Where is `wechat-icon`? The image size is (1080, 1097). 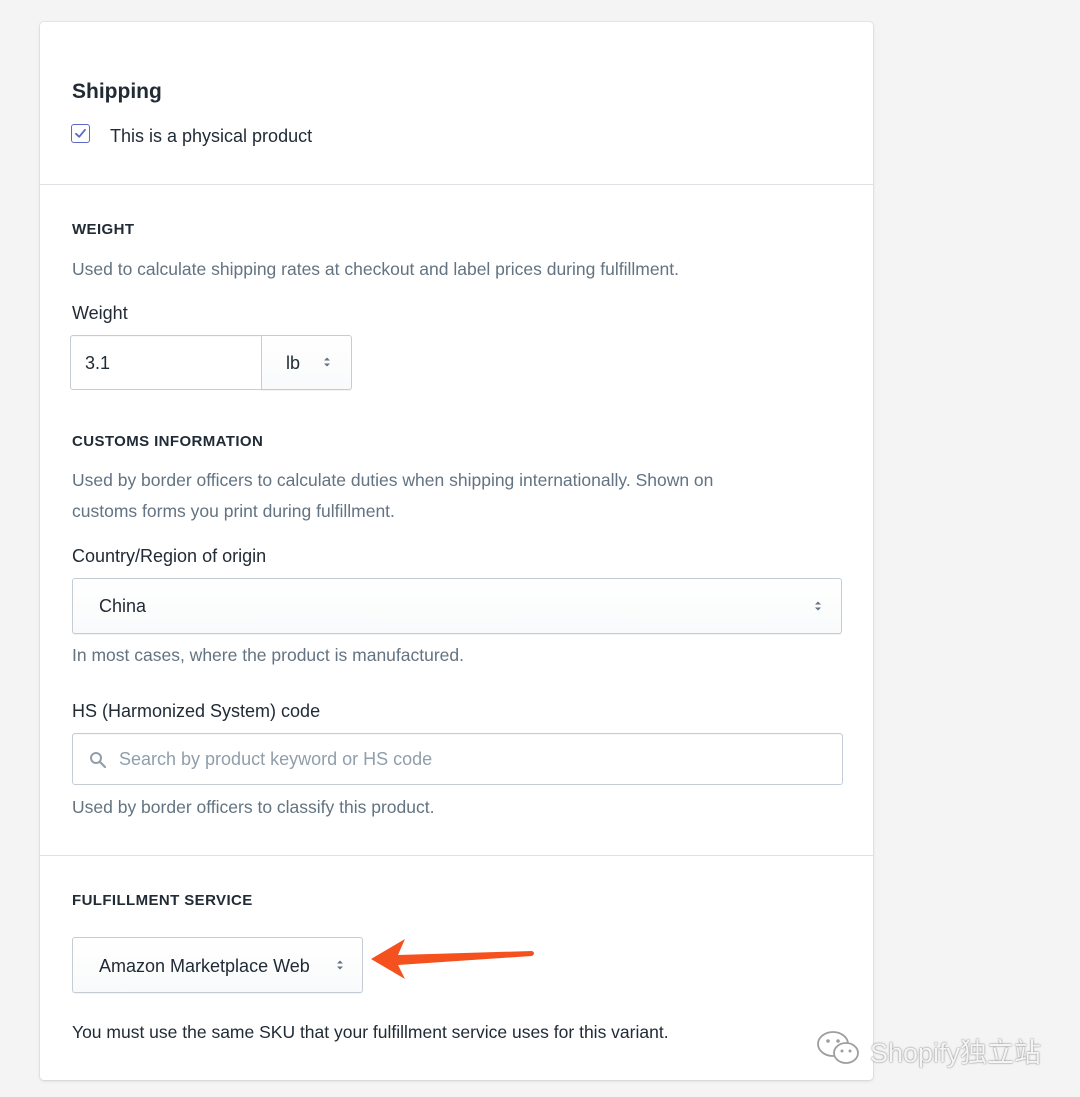
wechat-icon is located at coordinates (838, 1047).